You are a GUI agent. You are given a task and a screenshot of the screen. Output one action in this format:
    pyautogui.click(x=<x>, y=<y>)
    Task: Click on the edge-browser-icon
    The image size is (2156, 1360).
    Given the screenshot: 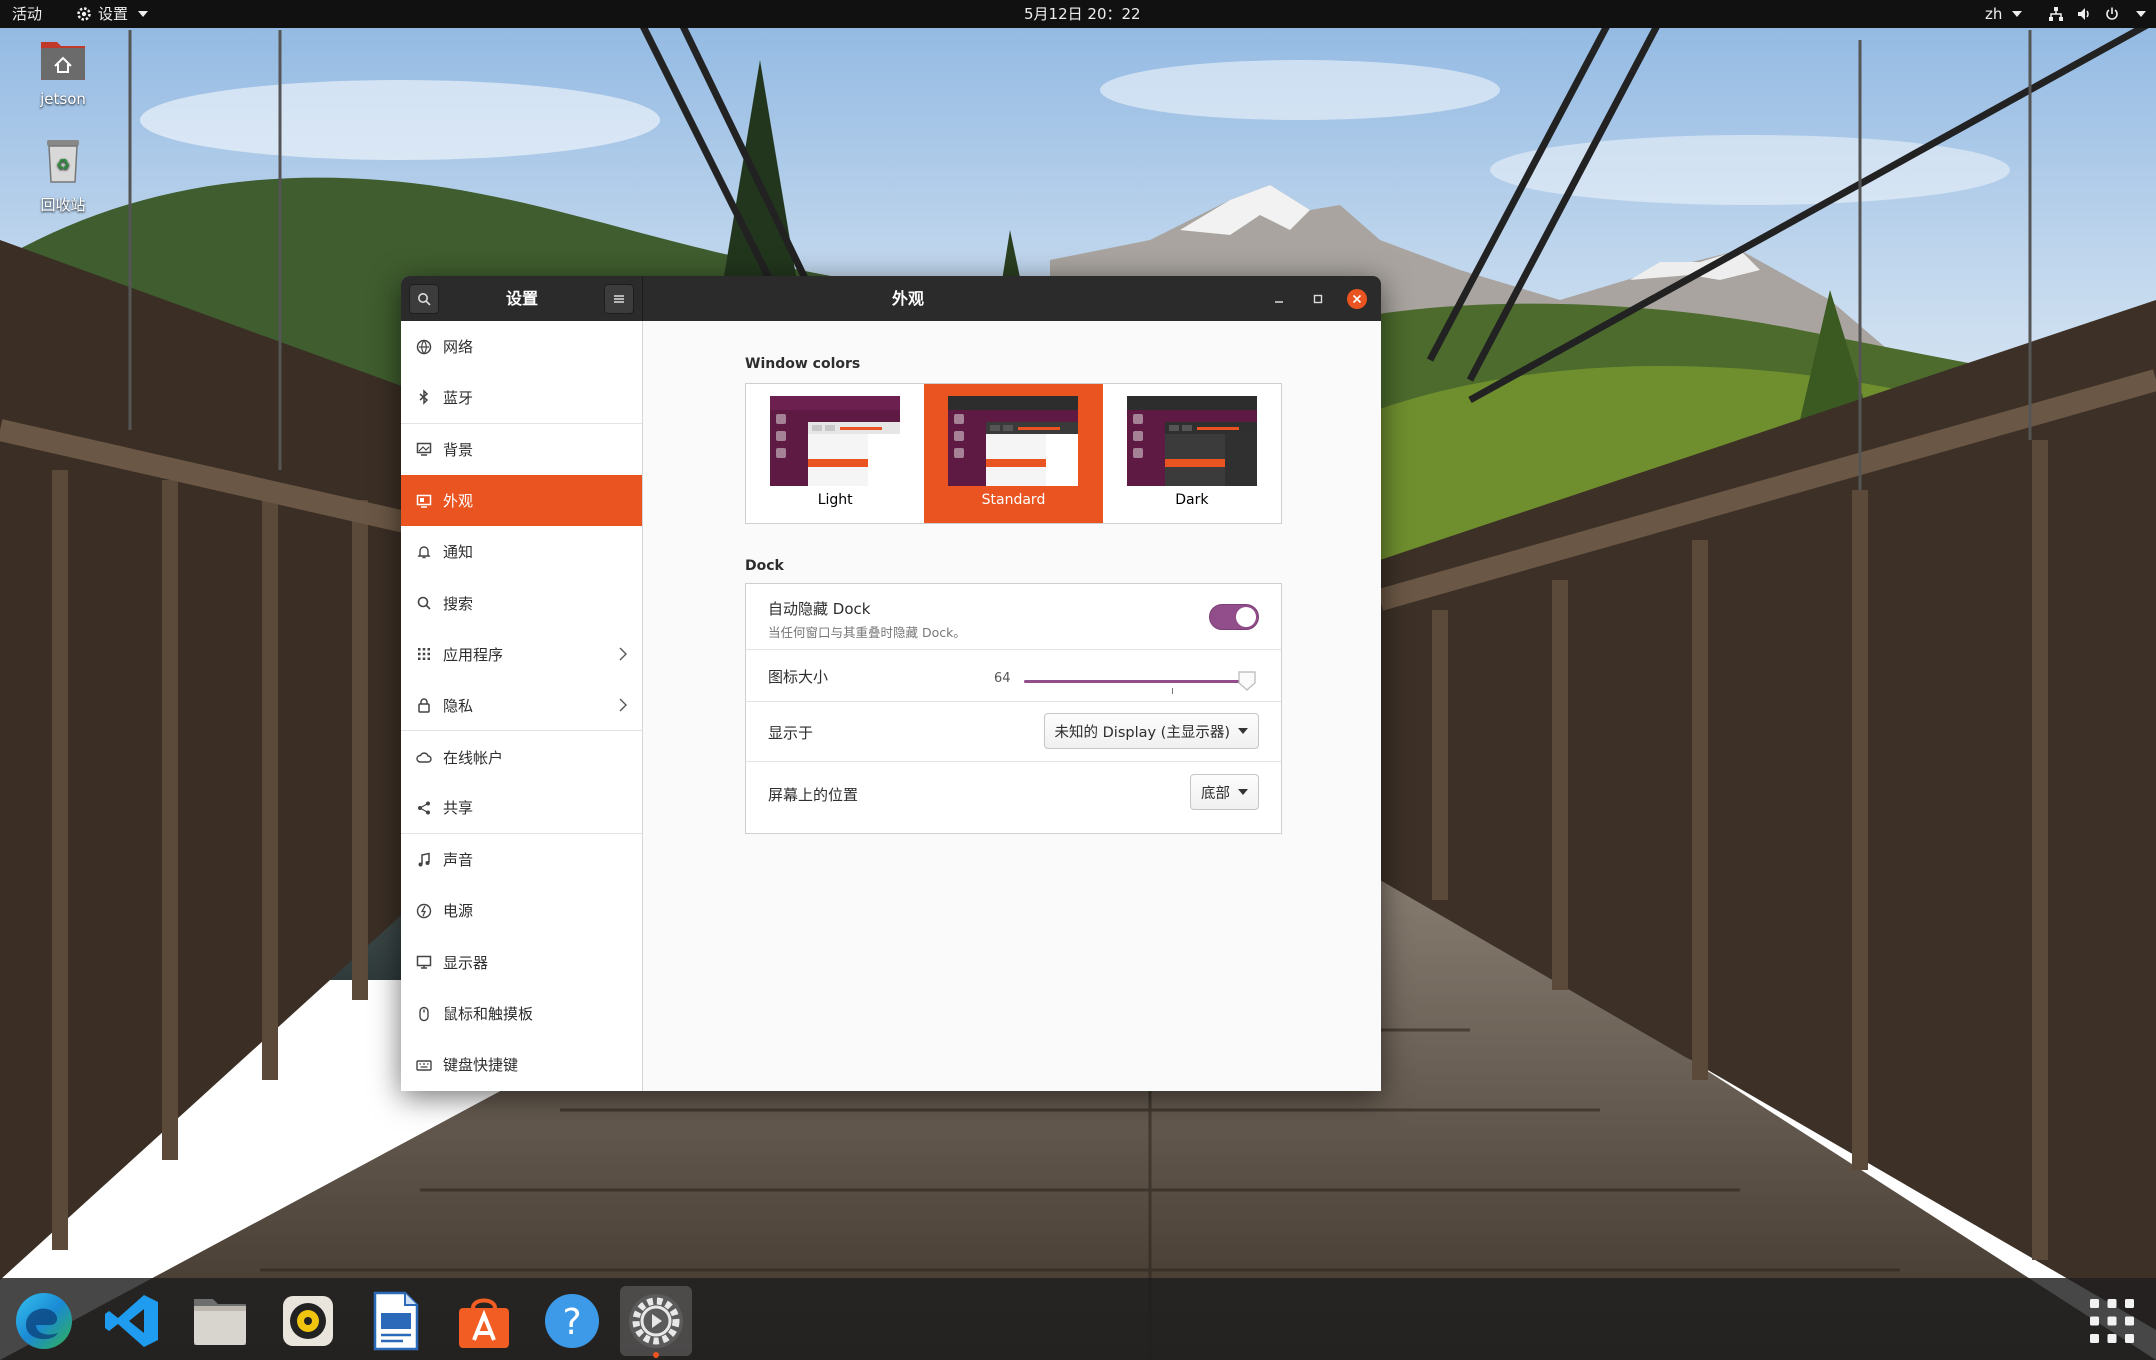 What is the action you would take?
    pyautogui.click(x=44, y=1321)
    